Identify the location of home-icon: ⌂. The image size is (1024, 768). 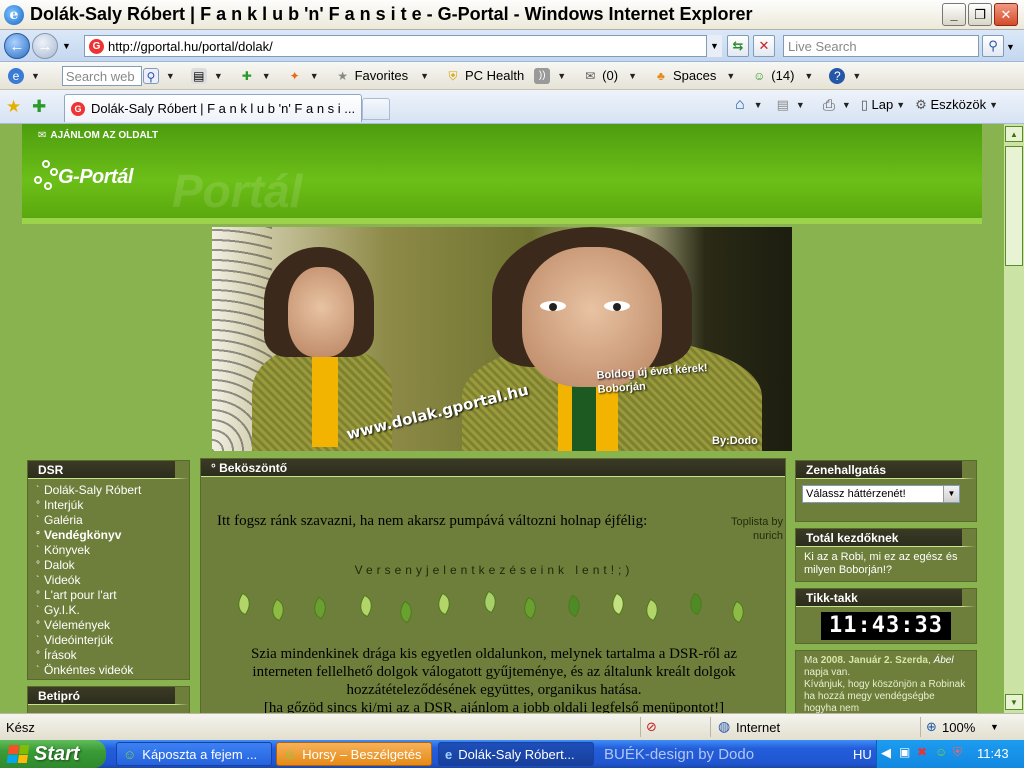
(740, 105).